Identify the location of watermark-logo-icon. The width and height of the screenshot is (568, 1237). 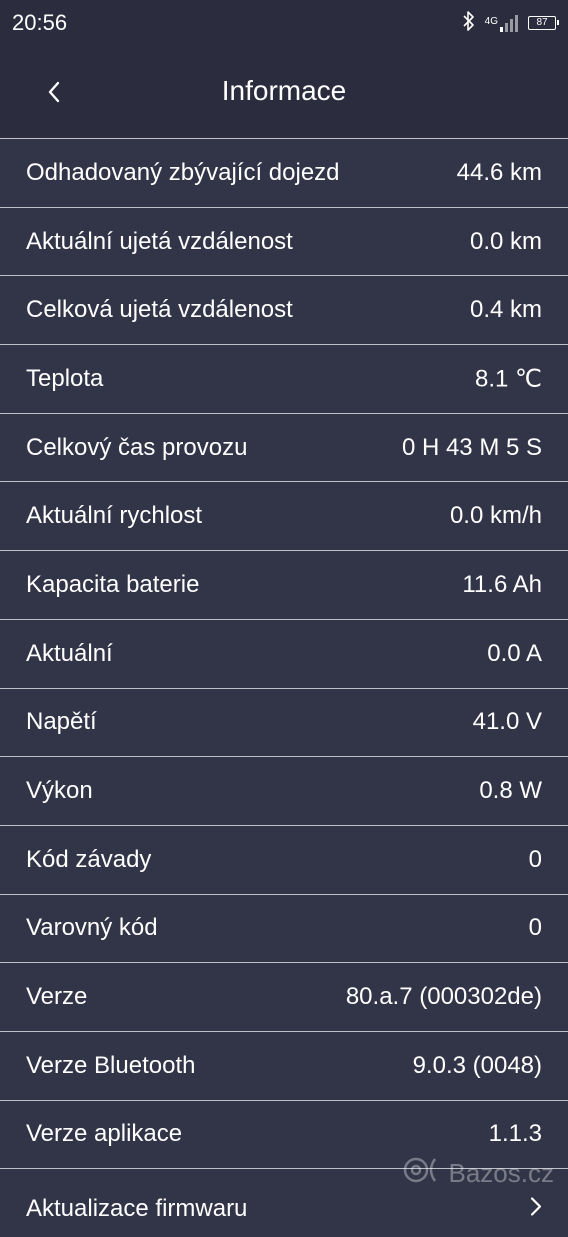
(423, 1173).